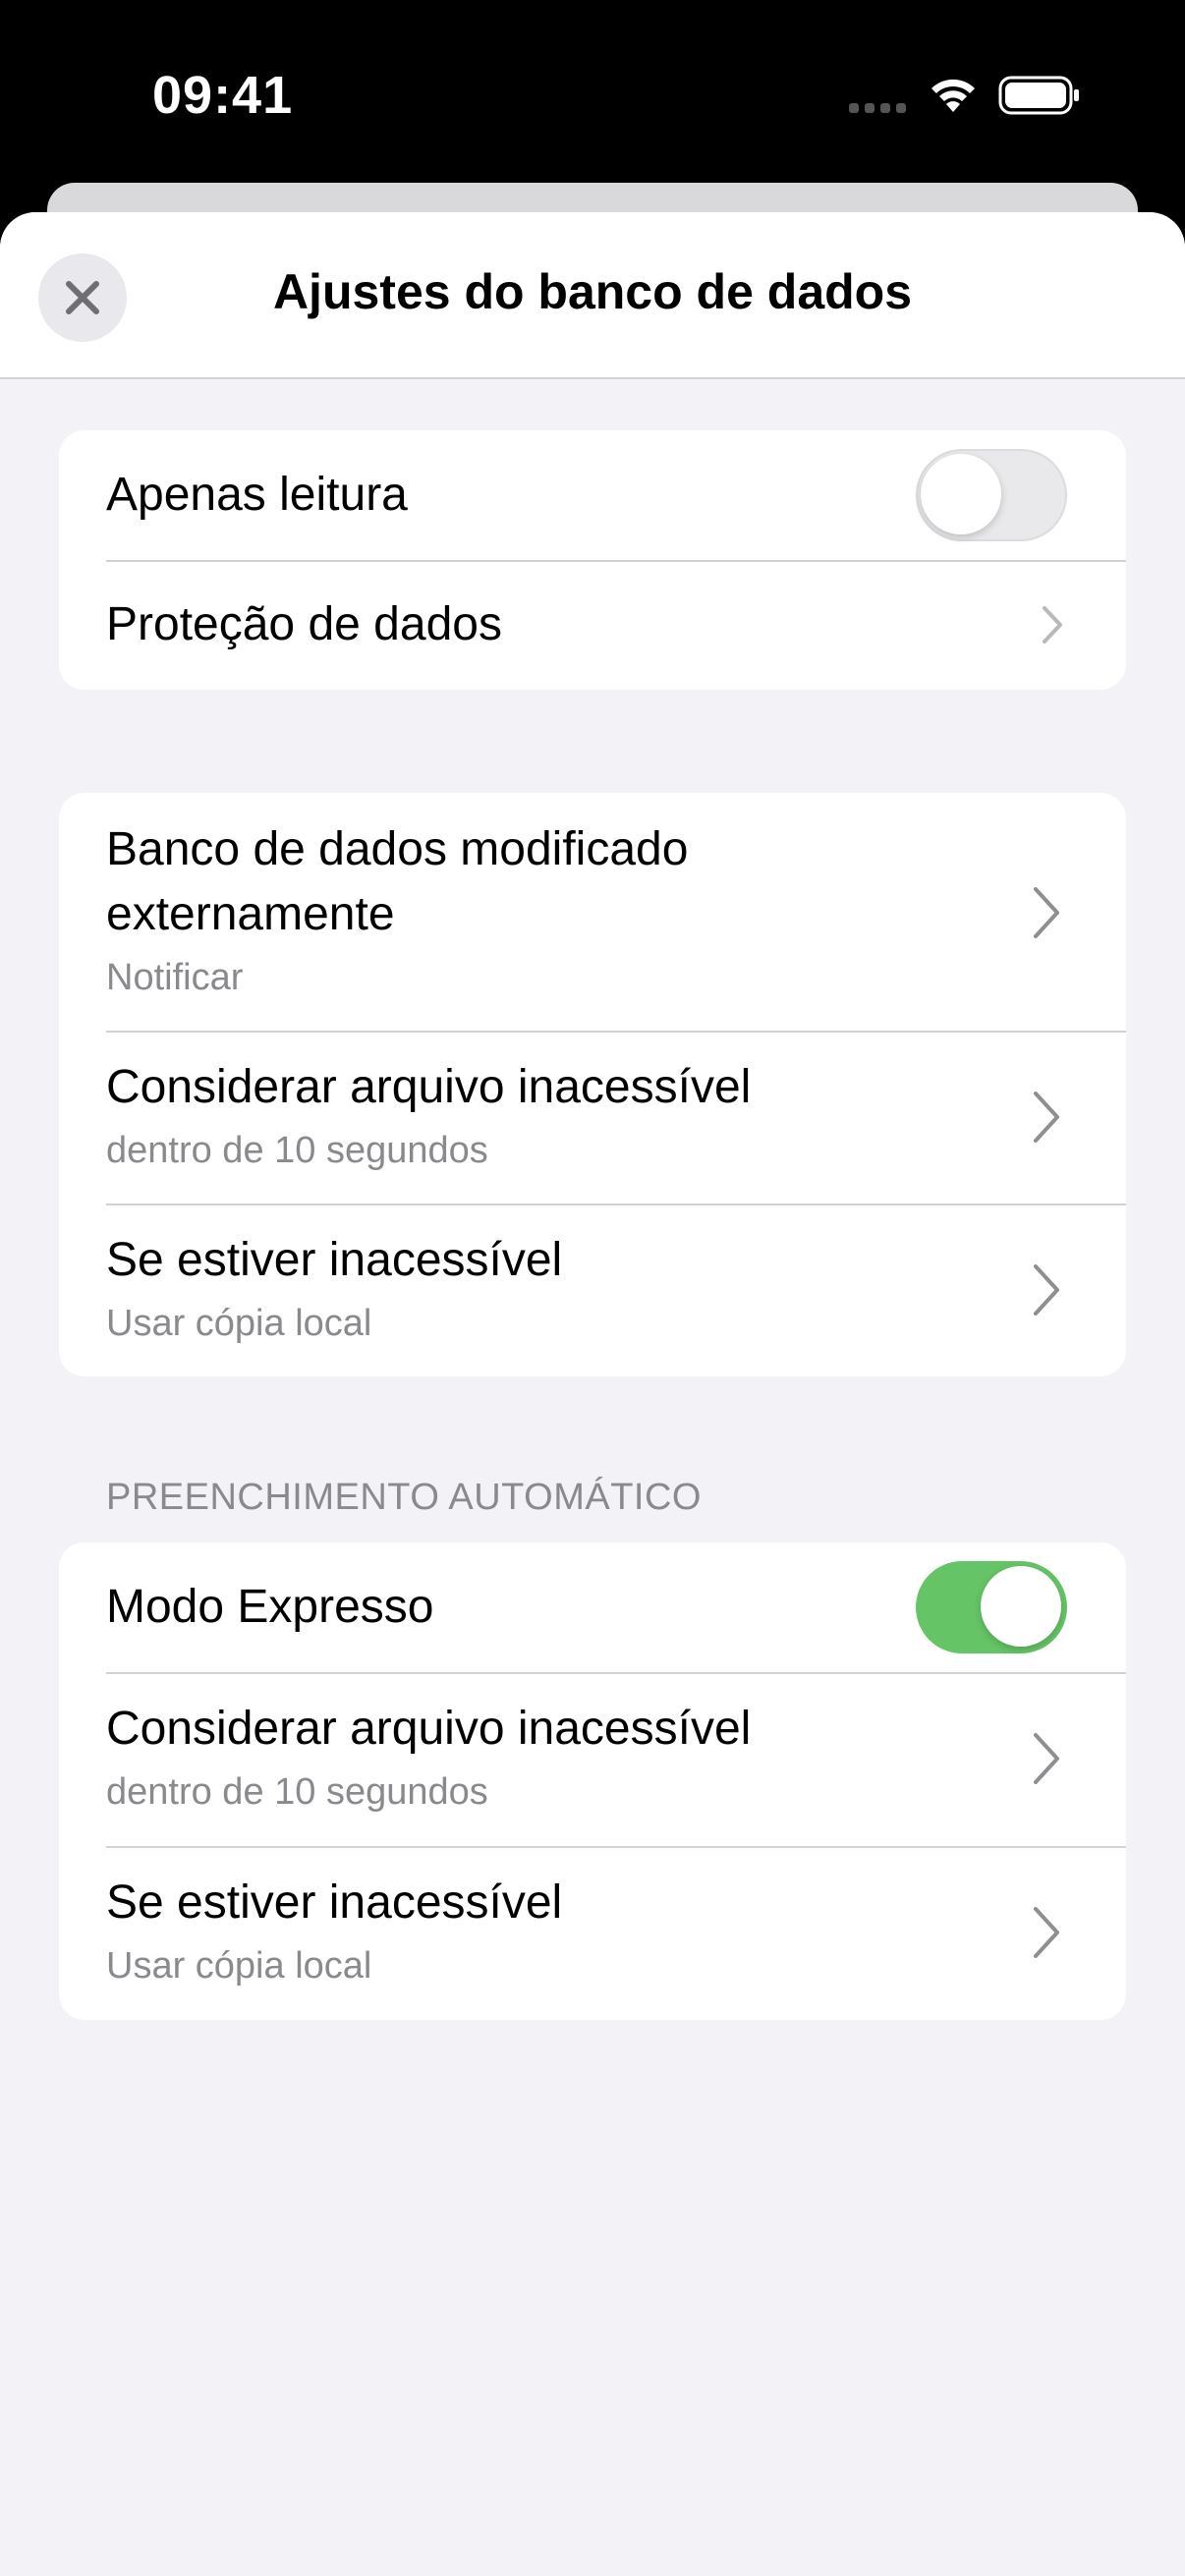  What do you see at coordinates (239, 1966) in the screenshot?
I see `autofill-if-inaccessible-subtitle: Usar cópia local` at bounding box center [239, 1966].